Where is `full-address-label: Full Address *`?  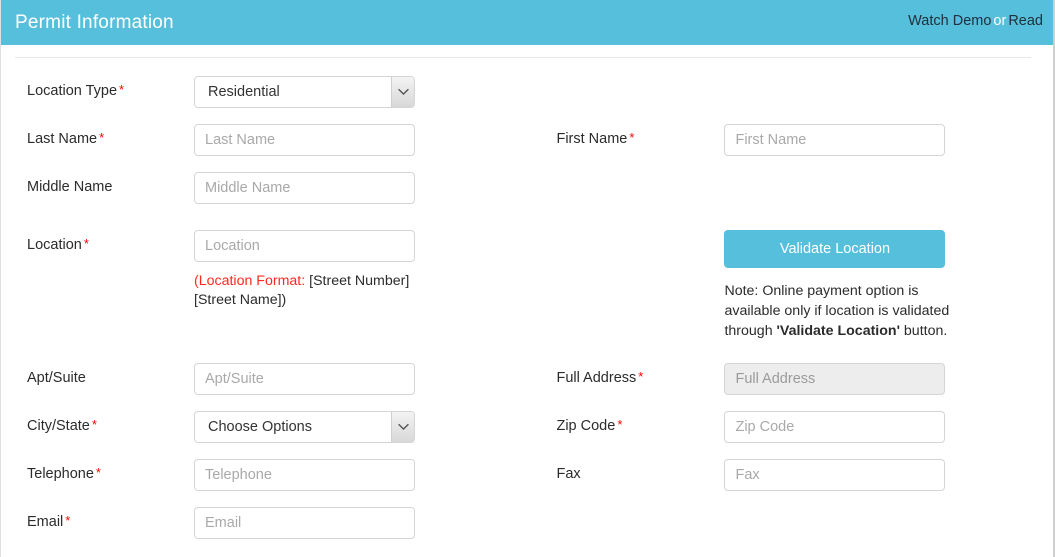
full-address-label: Full Address * is located at coordinates (640, 379).